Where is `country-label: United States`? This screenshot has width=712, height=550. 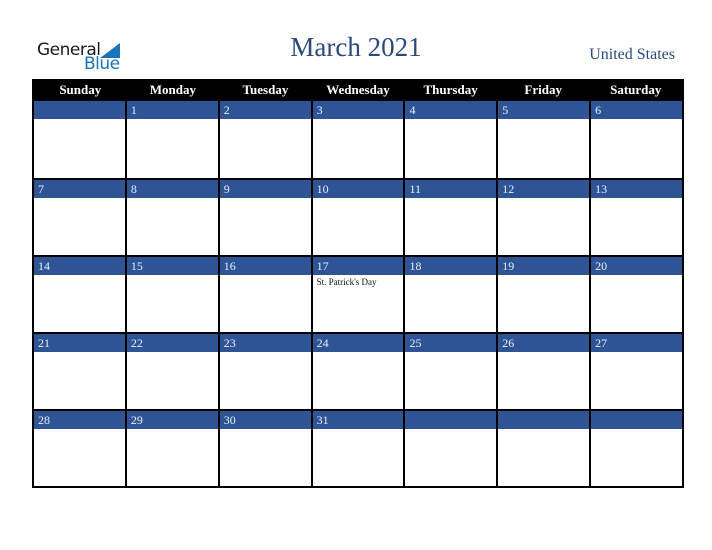 country-label: United States is located at coordinates (632, 54).